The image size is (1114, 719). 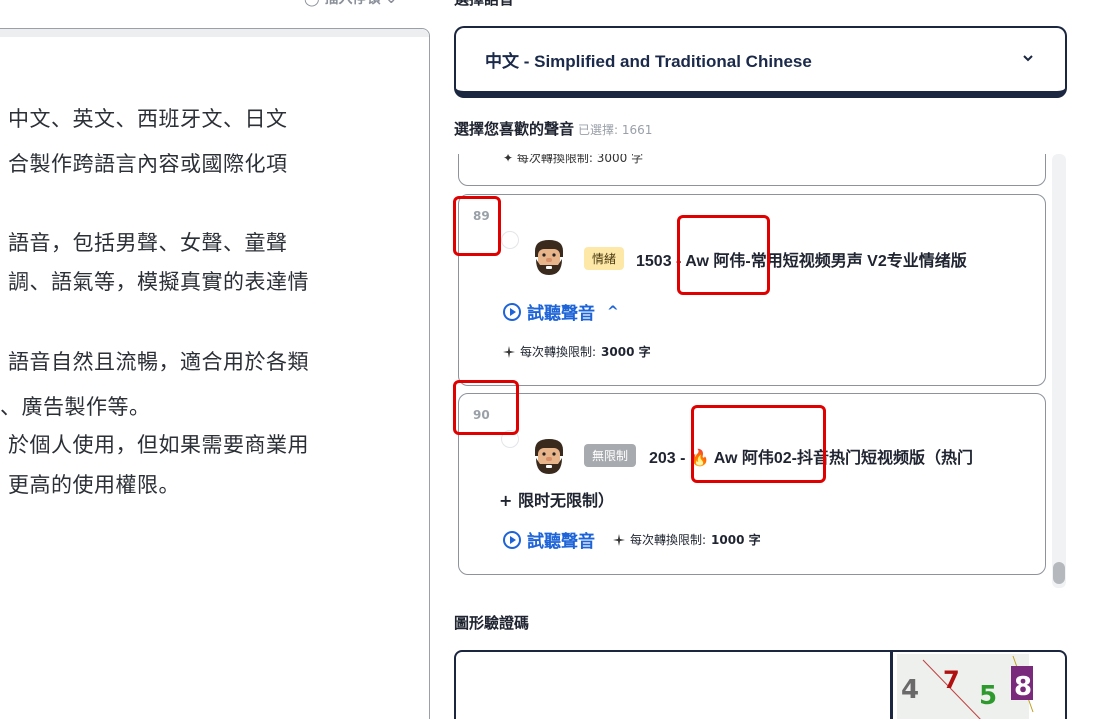 What do you see at coordinates (615, 130) in the screenshot?
I see `selected-count: 已選擇: 1661` at bounding box center [615, 130].